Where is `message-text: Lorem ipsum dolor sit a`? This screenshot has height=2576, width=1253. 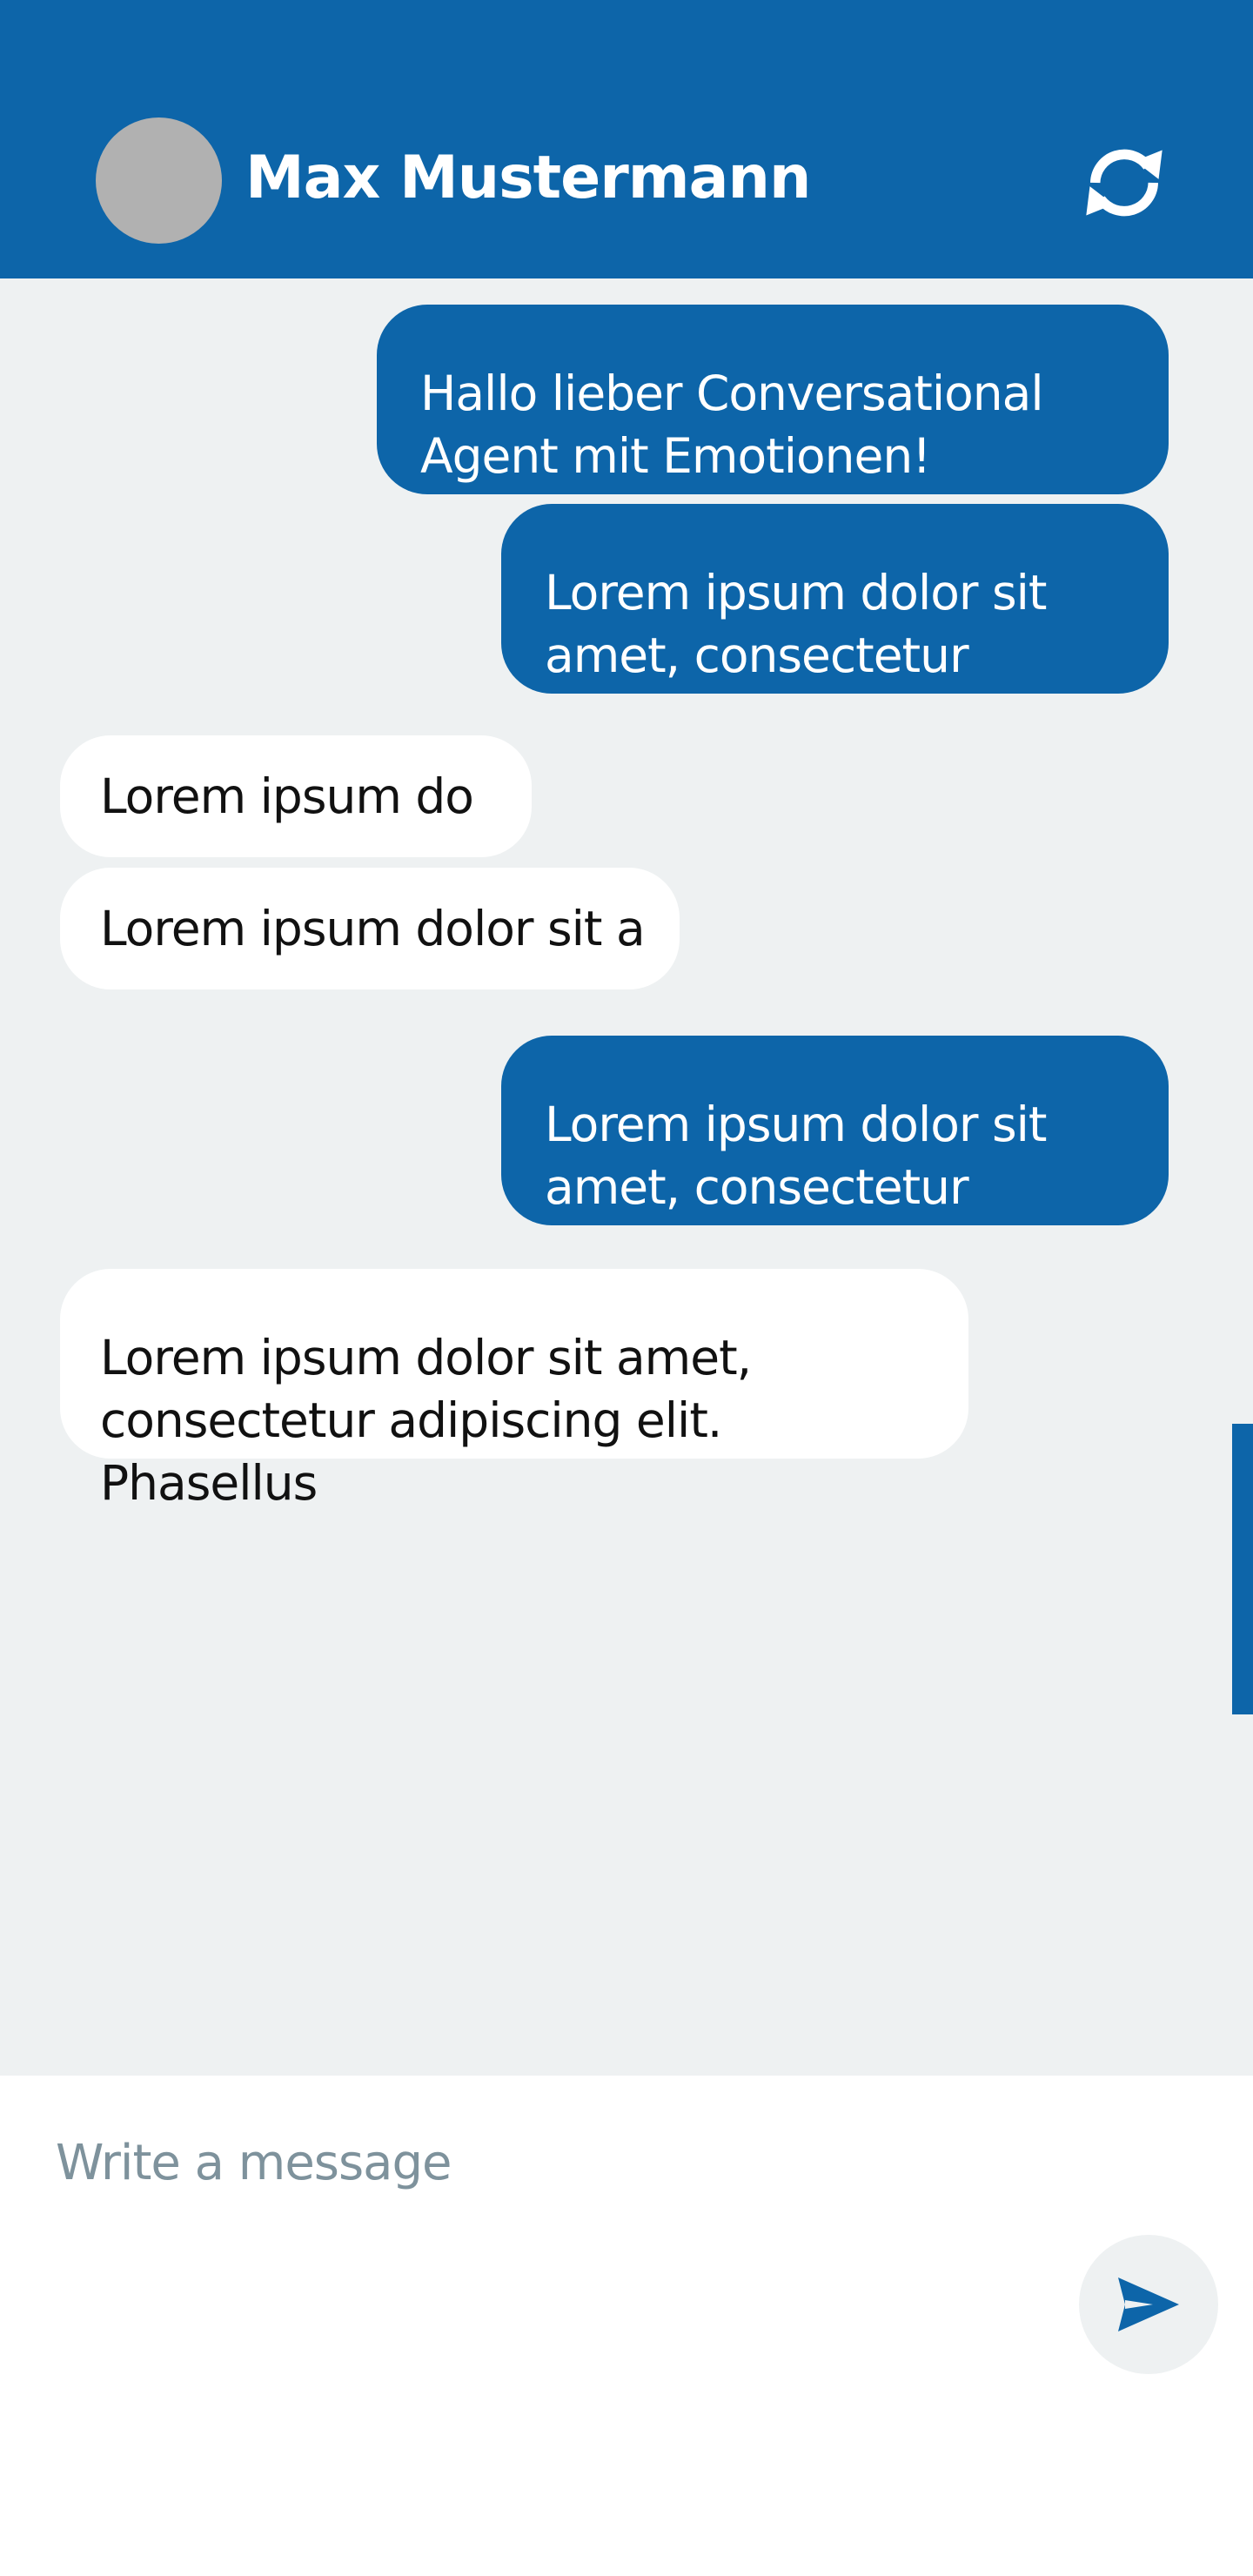 message-text: Lorem ipsum dolor sit a is located at coordinates (373, 928).